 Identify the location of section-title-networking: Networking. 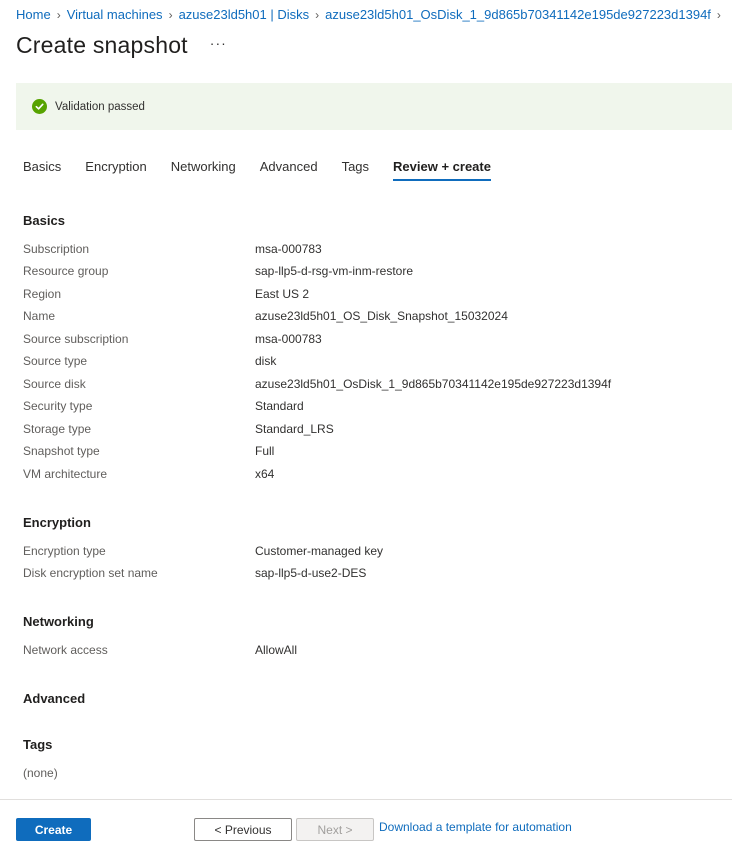
(58, 621).